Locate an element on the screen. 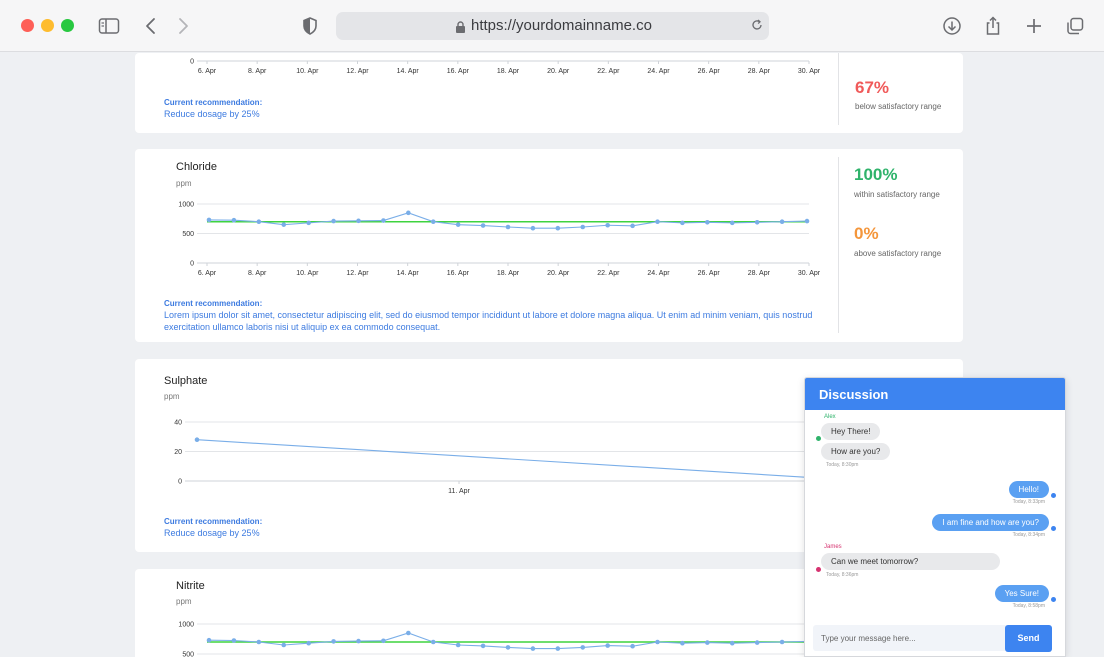 The width and height of the screenshot is (1104, 657). y-tick-label: 40 is located at coordinates (178, 423).